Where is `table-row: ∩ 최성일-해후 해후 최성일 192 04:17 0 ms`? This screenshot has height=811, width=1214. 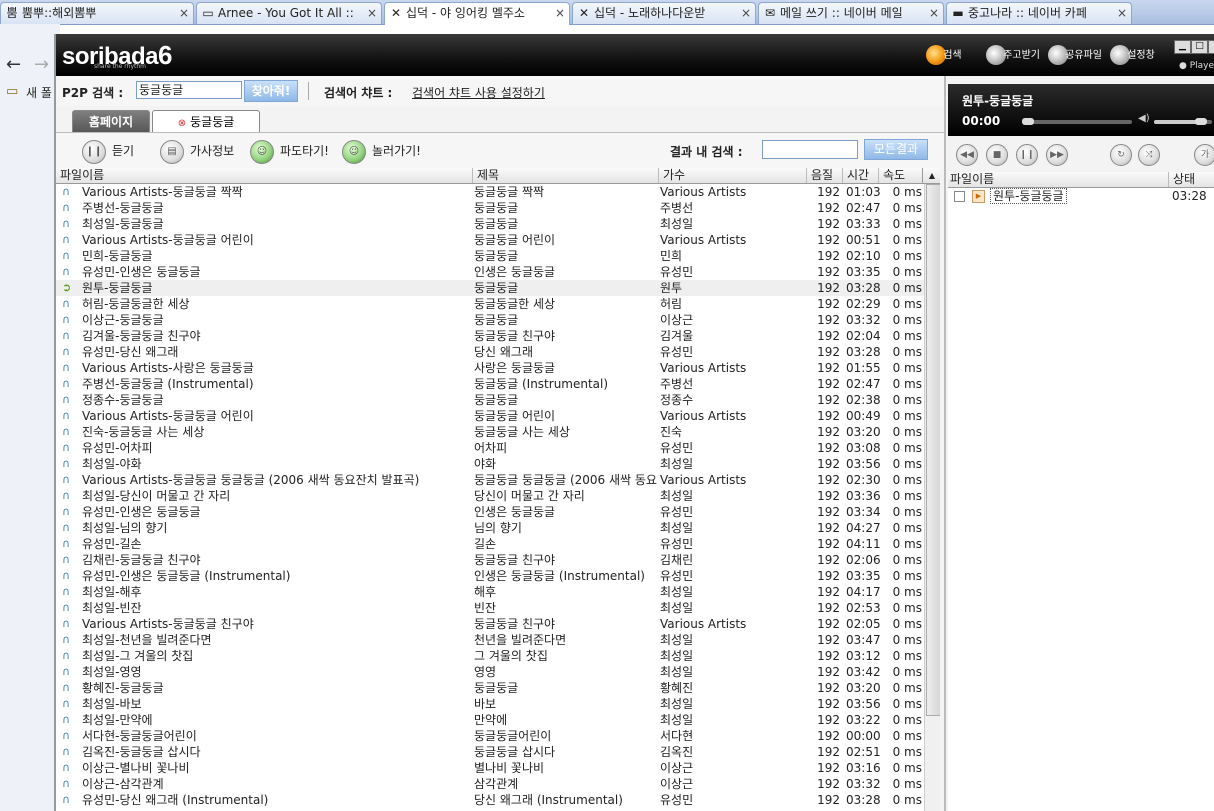 table-row: ∩ 최성일-해후 해후 최성일 192 04:17 0 ms is located at coordinates (490, 592).